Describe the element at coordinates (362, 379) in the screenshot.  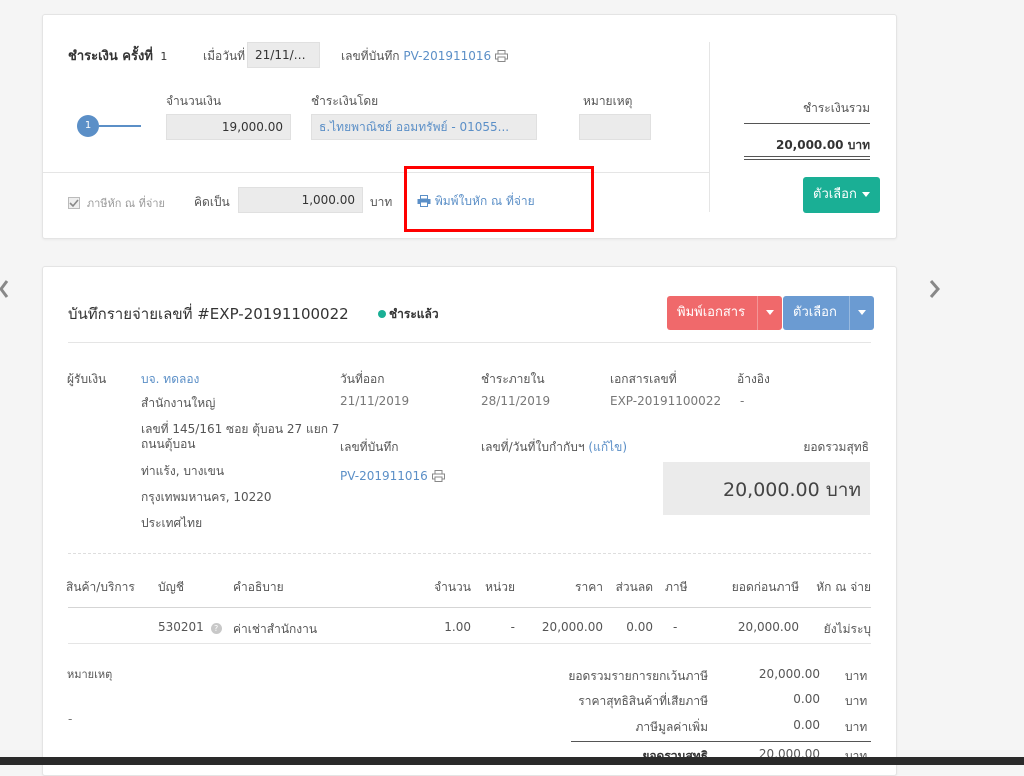
I see `issue-date-label: วันที่ออก` at that location.